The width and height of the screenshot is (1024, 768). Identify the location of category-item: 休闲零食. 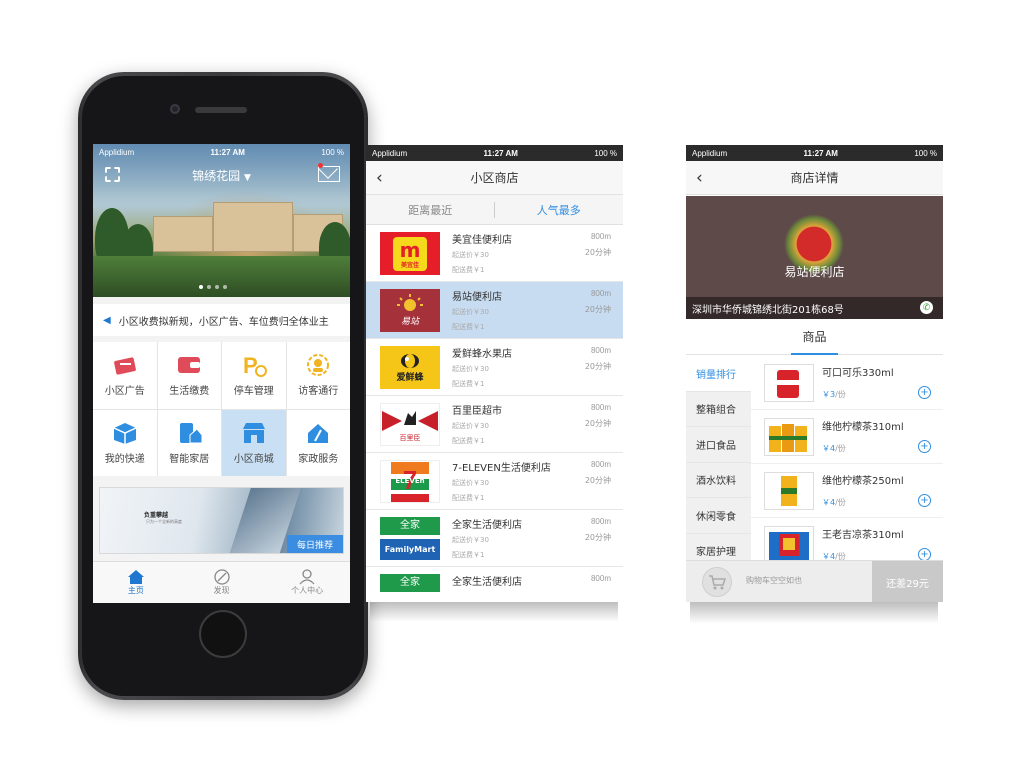
(718, 516).